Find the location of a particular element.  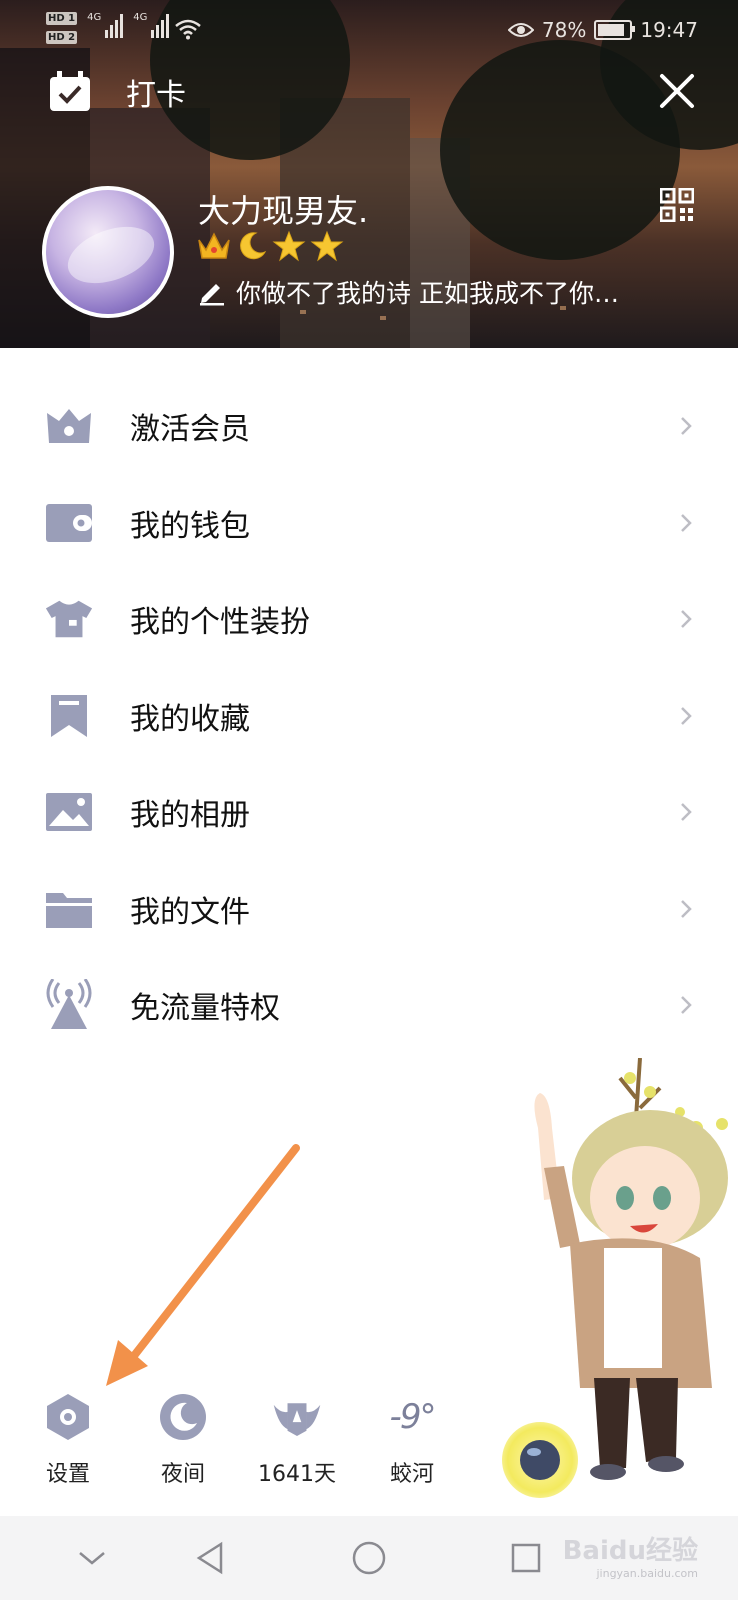

days-label: 1641天 is located at coordinates (297, 1474).